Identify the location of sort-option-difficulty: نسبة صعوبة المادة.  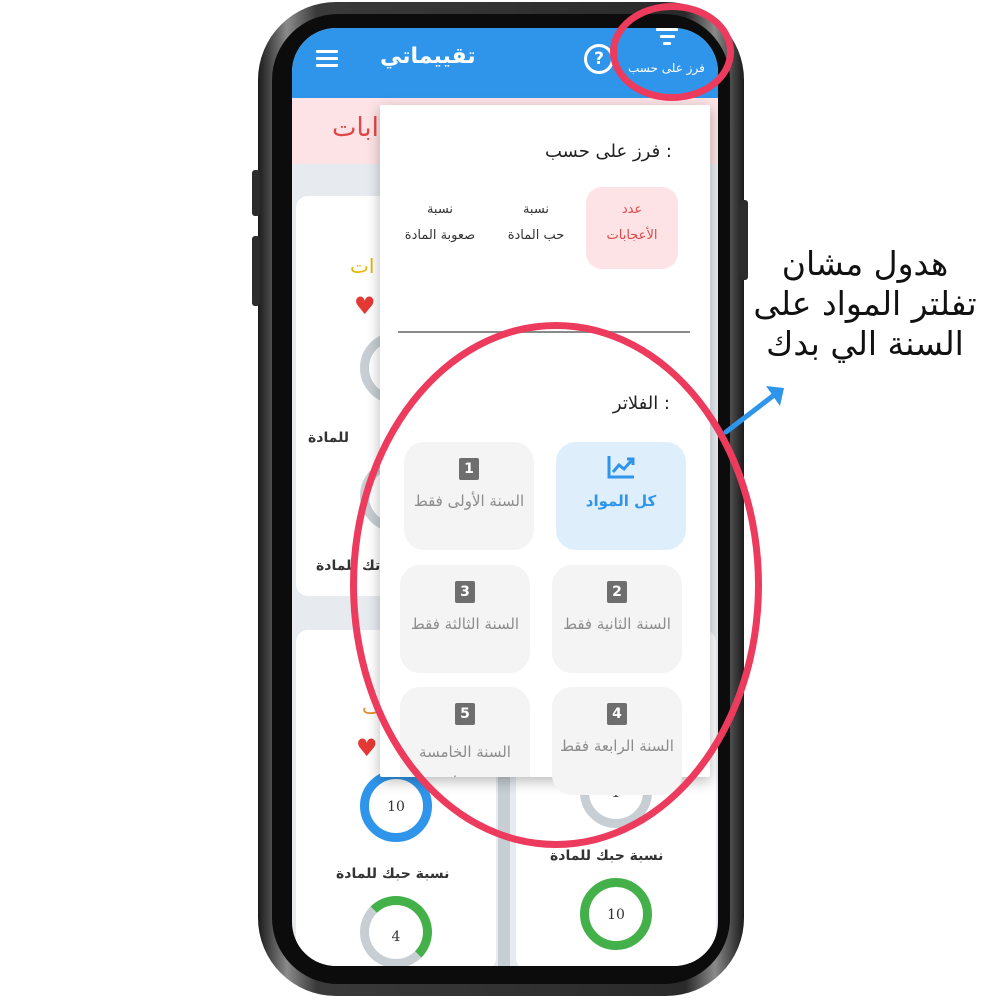
(440, 228).